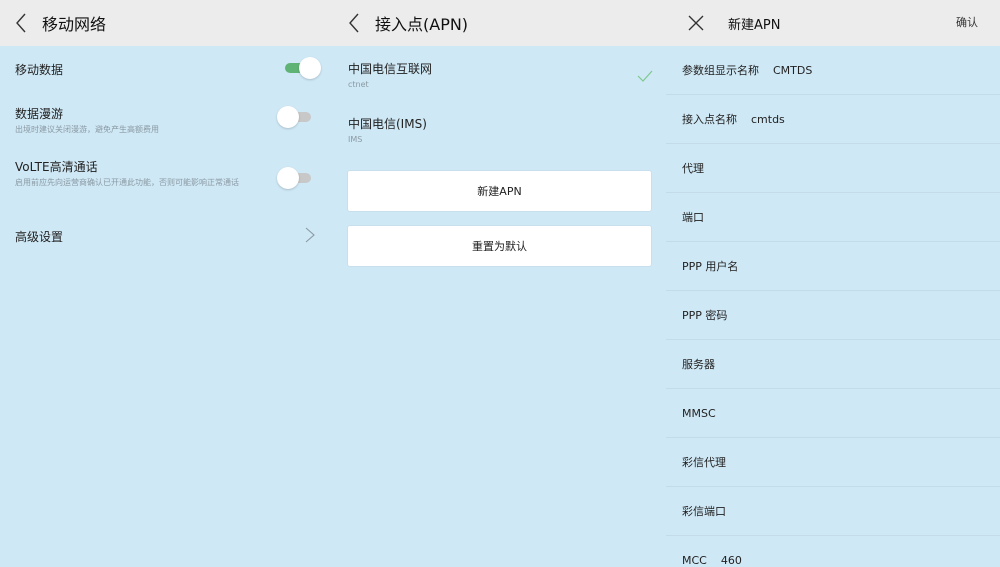 This screenshot has height=567, width=1000. I want to click on field-label: 代理, so click(693, 168).